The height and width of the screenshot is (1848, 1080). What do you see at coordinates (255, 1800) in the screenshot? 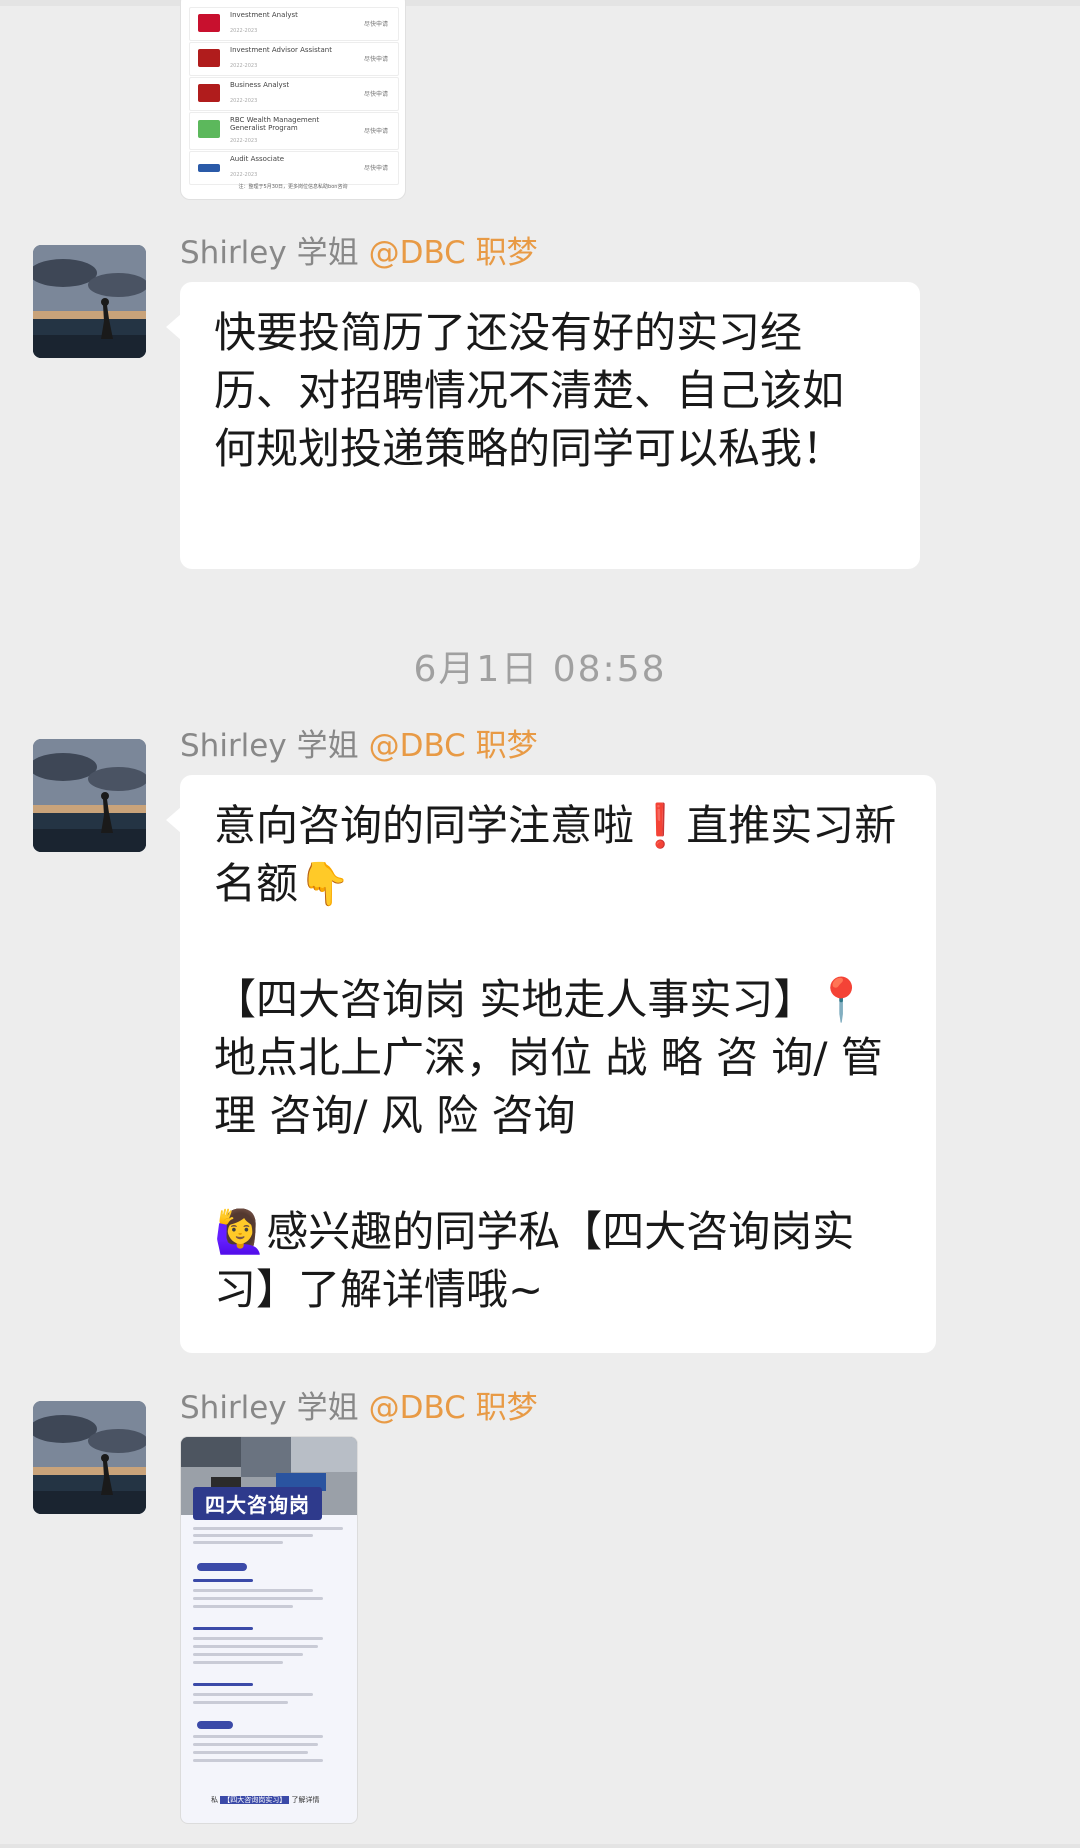
I see `cta-highlight: 【四大咨询岗实习】` at bounding box center [255, 1800].